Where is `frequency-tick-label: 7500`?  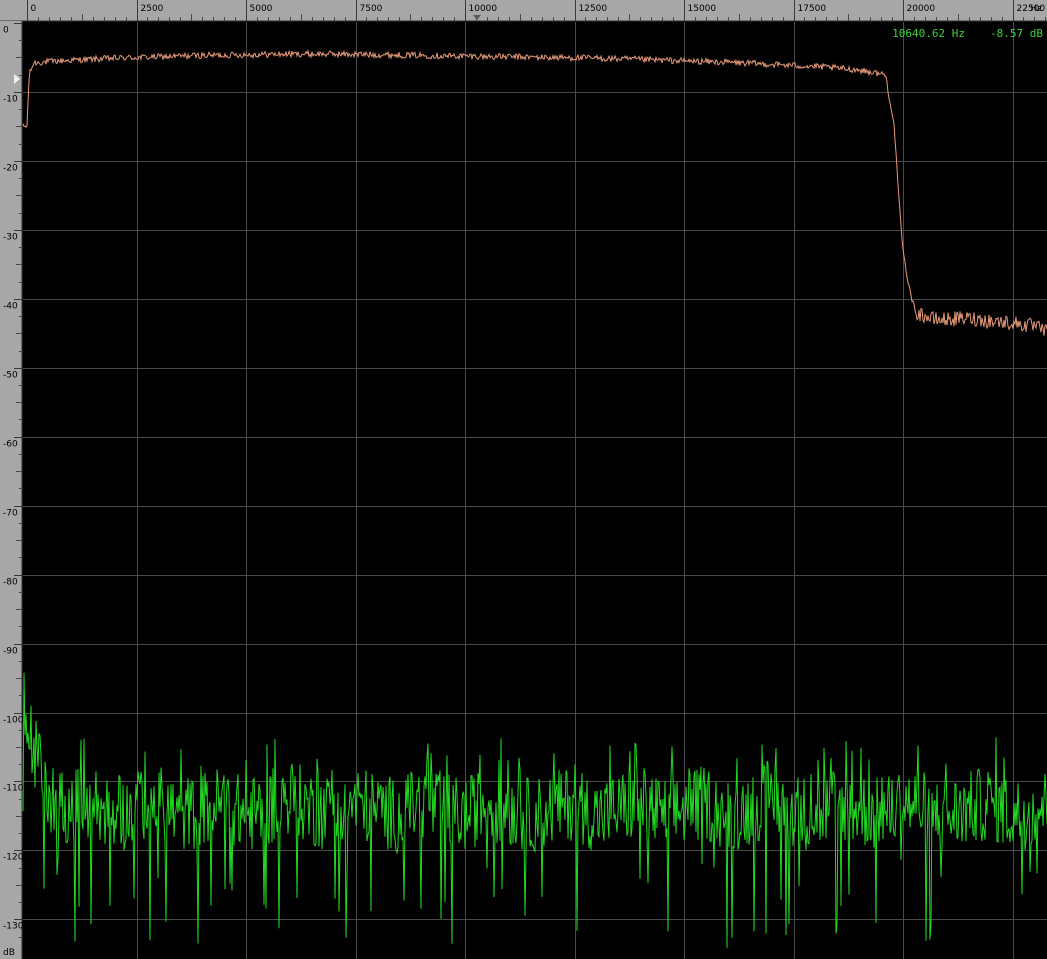
frequency-tick-label: 7500 is located at coordinates (371, 9).